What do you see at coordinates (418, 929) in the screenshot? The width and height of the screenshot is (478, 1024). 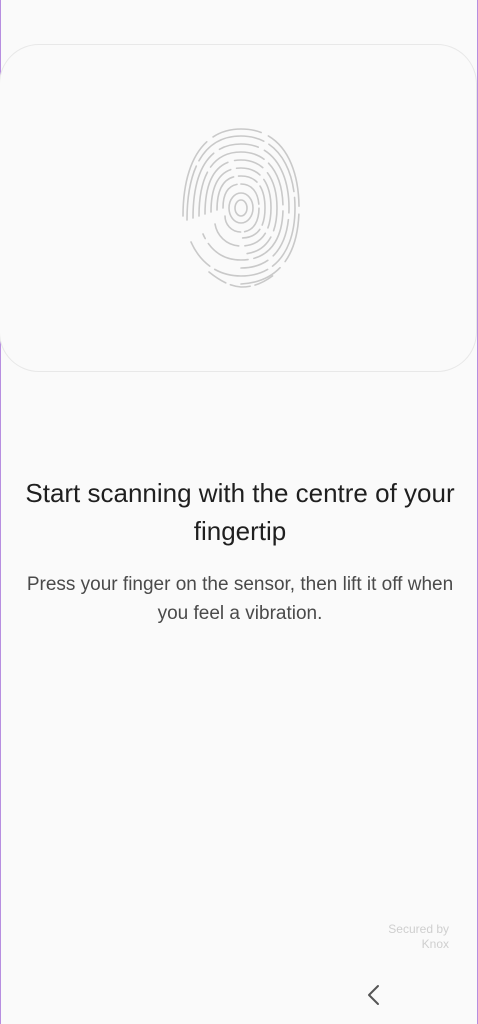 I see `secured-by-label: Secured by` at bounding box center [418, 929].